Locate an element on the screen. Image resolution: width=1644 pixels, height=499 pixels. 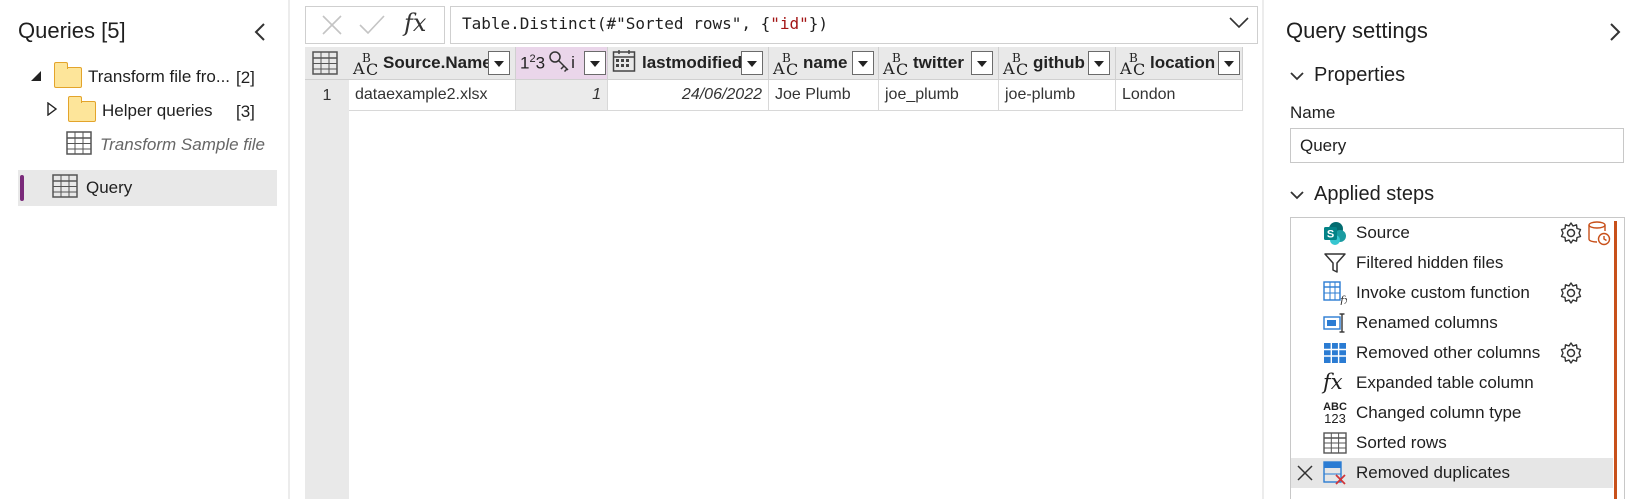
column-name: lastmodified is located at coordinates (692, 62).